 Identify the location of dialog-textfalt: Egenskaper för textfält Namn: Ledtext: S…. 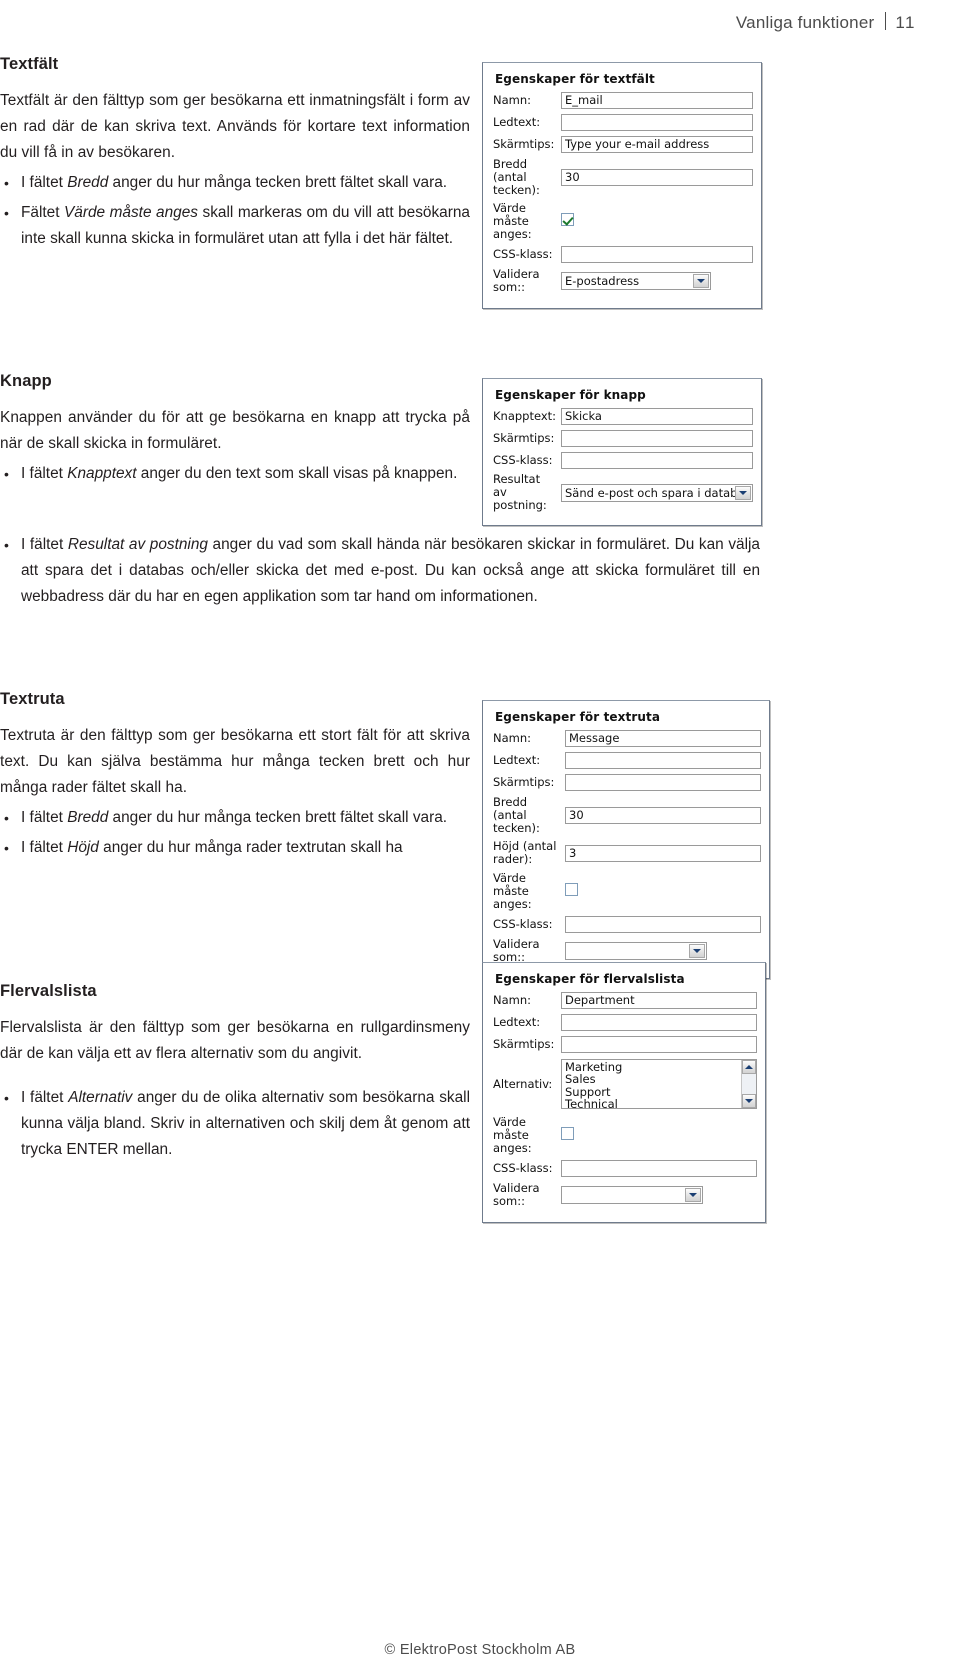
(622, 185).